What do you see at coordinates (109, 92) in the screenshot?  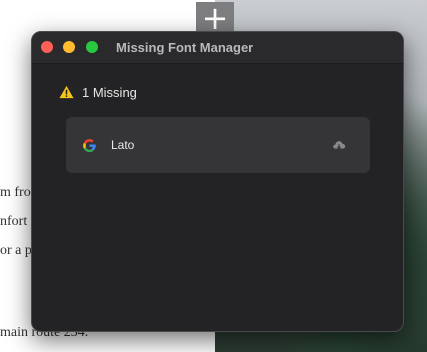 I see `missing-count-label: 1 Missing` at bounding box center [109, 92].